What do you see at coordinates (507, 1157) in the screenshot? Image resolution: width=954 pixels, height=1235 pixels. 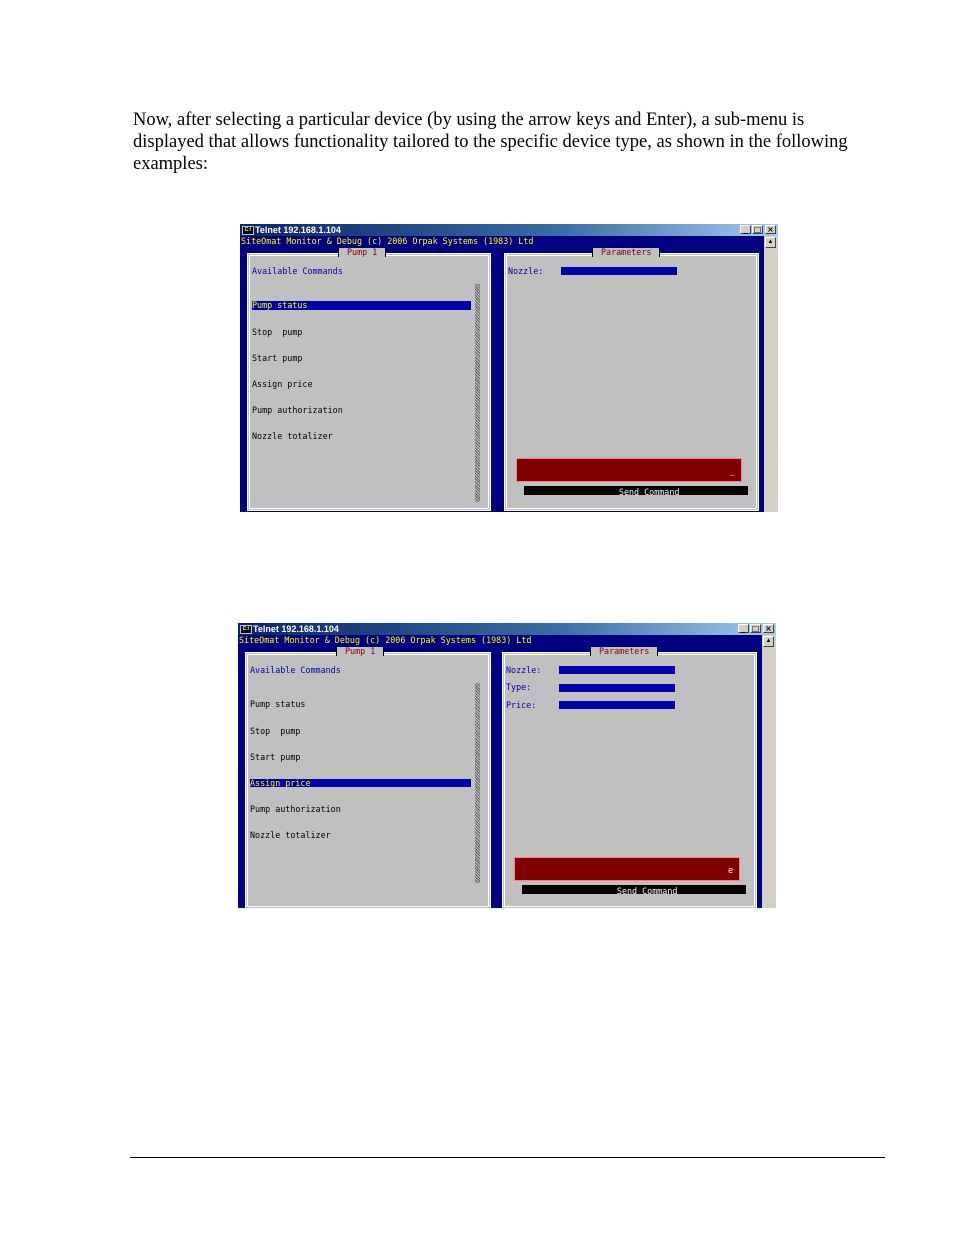 I see `footer-rule` at bounding box center [507, 1157].